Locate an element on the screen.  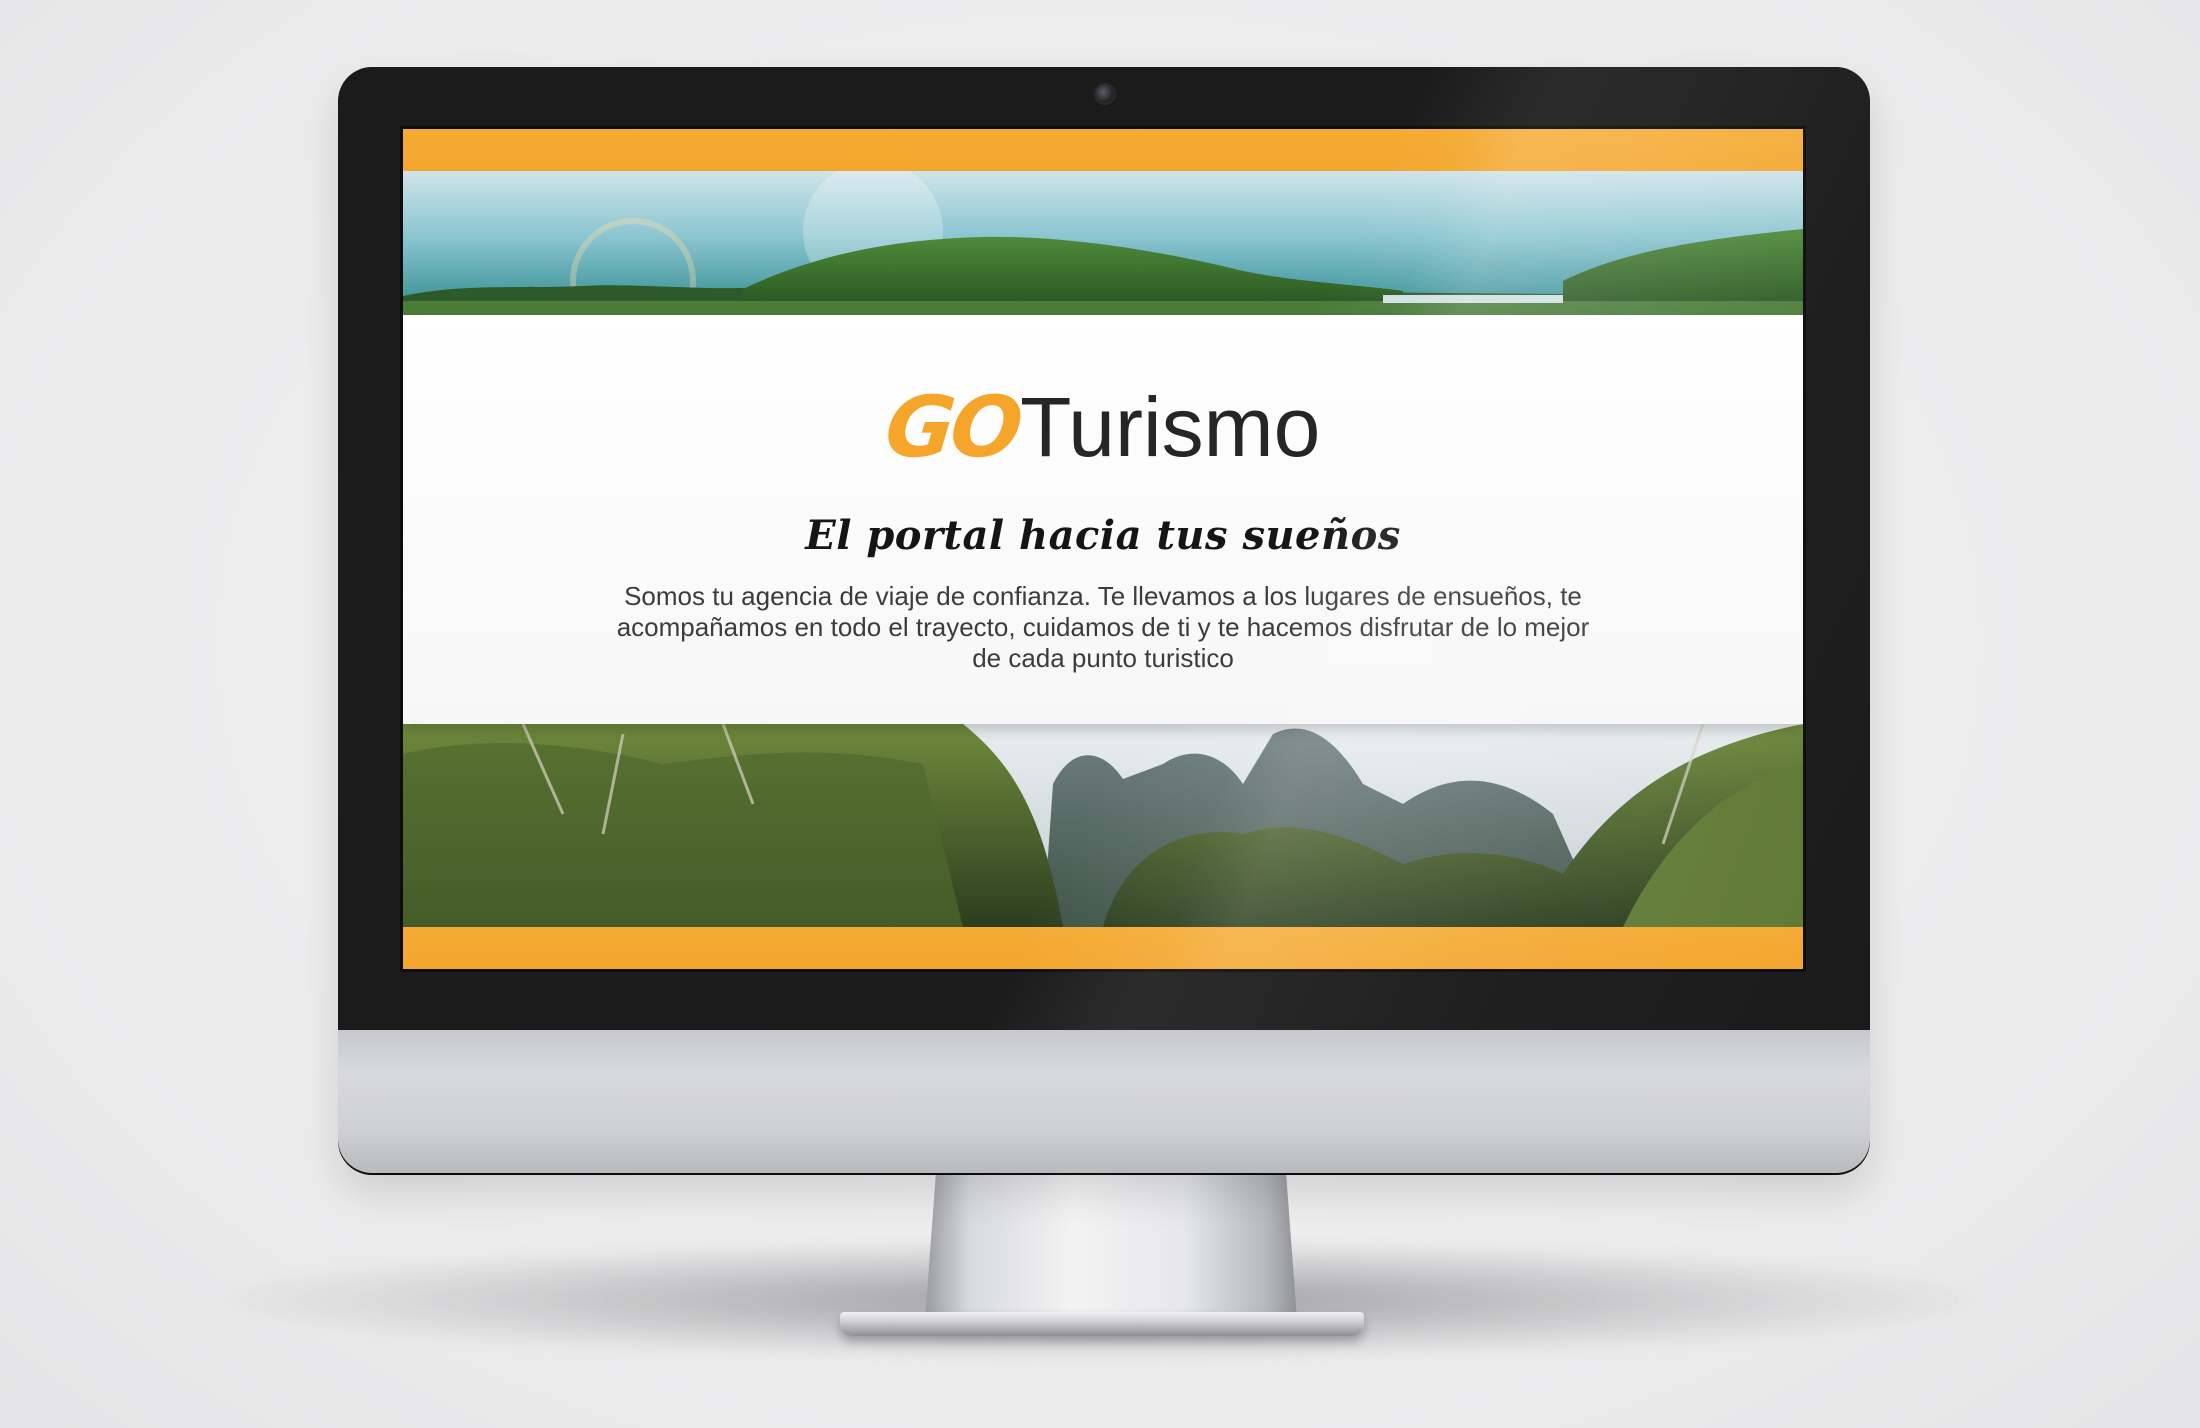
jungle-photo is located at coordinates (1103, 825).